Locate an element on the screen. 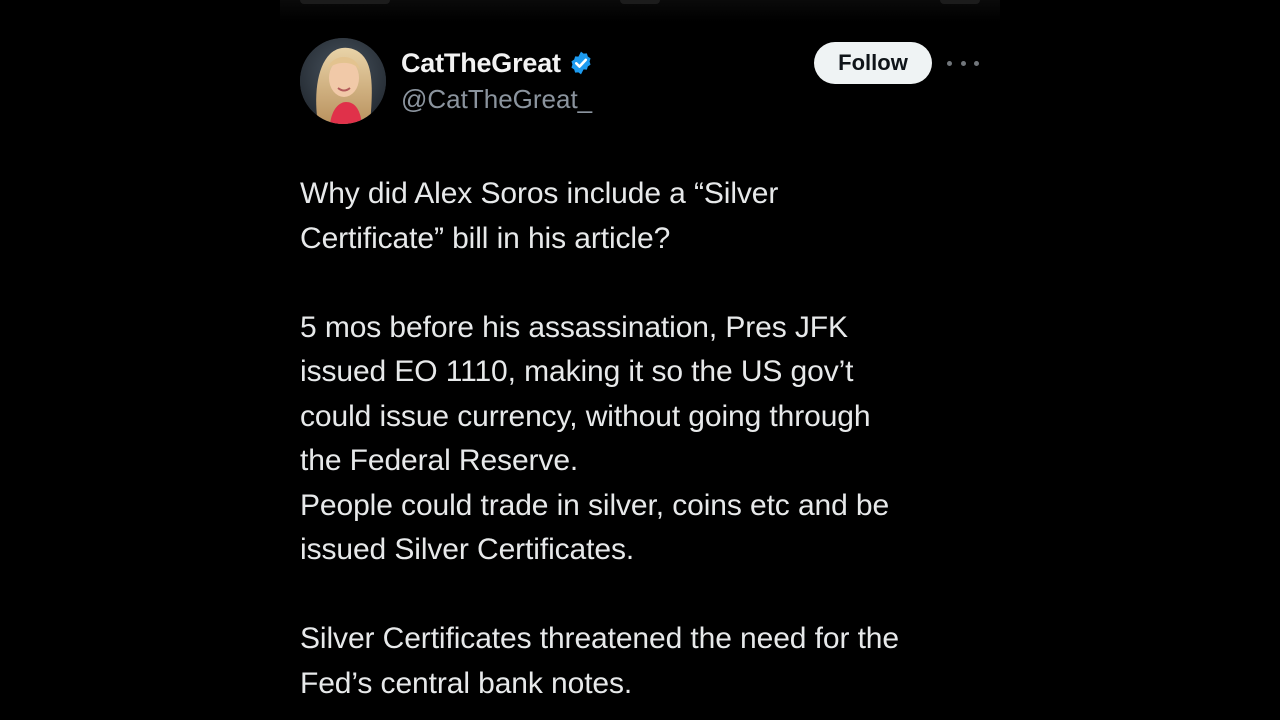  tweet-text-line: Certificate” bill in his article? is located at coordinates (485, 238).